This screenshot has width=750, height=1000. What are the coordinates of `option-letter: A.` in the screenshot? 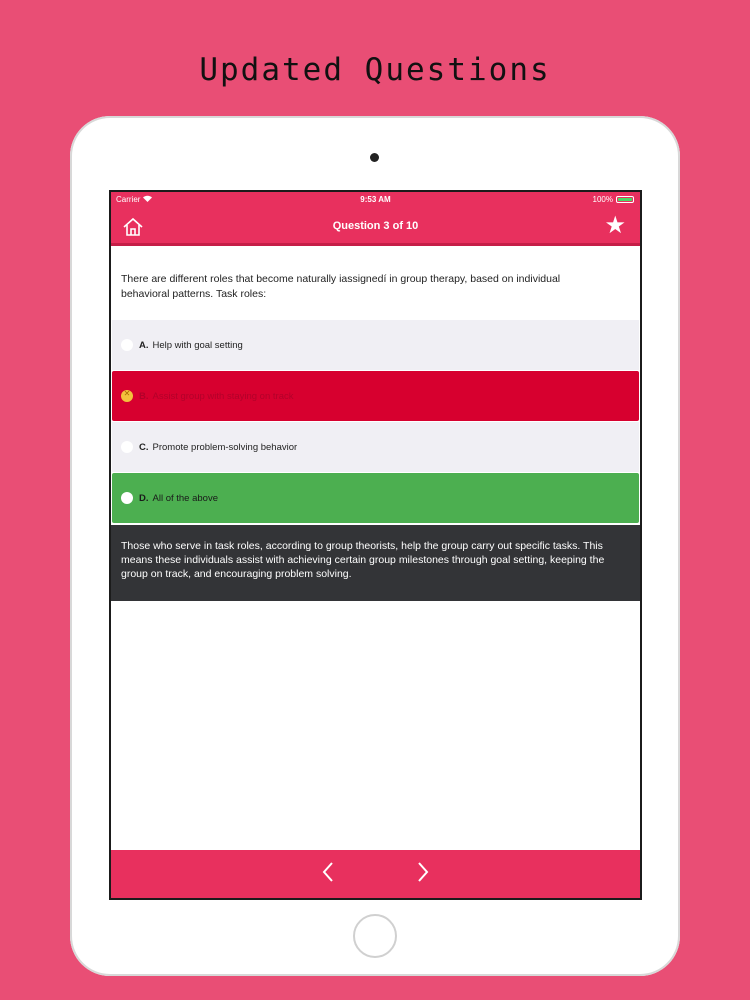 It's located at (144, 345).